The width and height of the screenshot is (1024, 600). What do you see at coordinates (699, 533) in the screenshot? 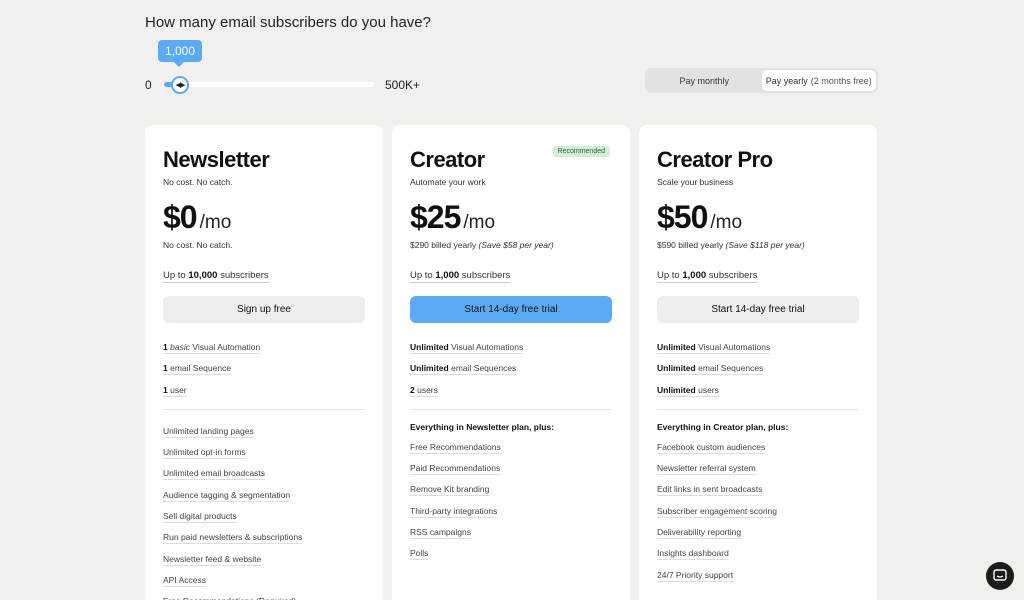
I see `extra-feature-item: Deliverability reporting` at bounding box center [699, 533].